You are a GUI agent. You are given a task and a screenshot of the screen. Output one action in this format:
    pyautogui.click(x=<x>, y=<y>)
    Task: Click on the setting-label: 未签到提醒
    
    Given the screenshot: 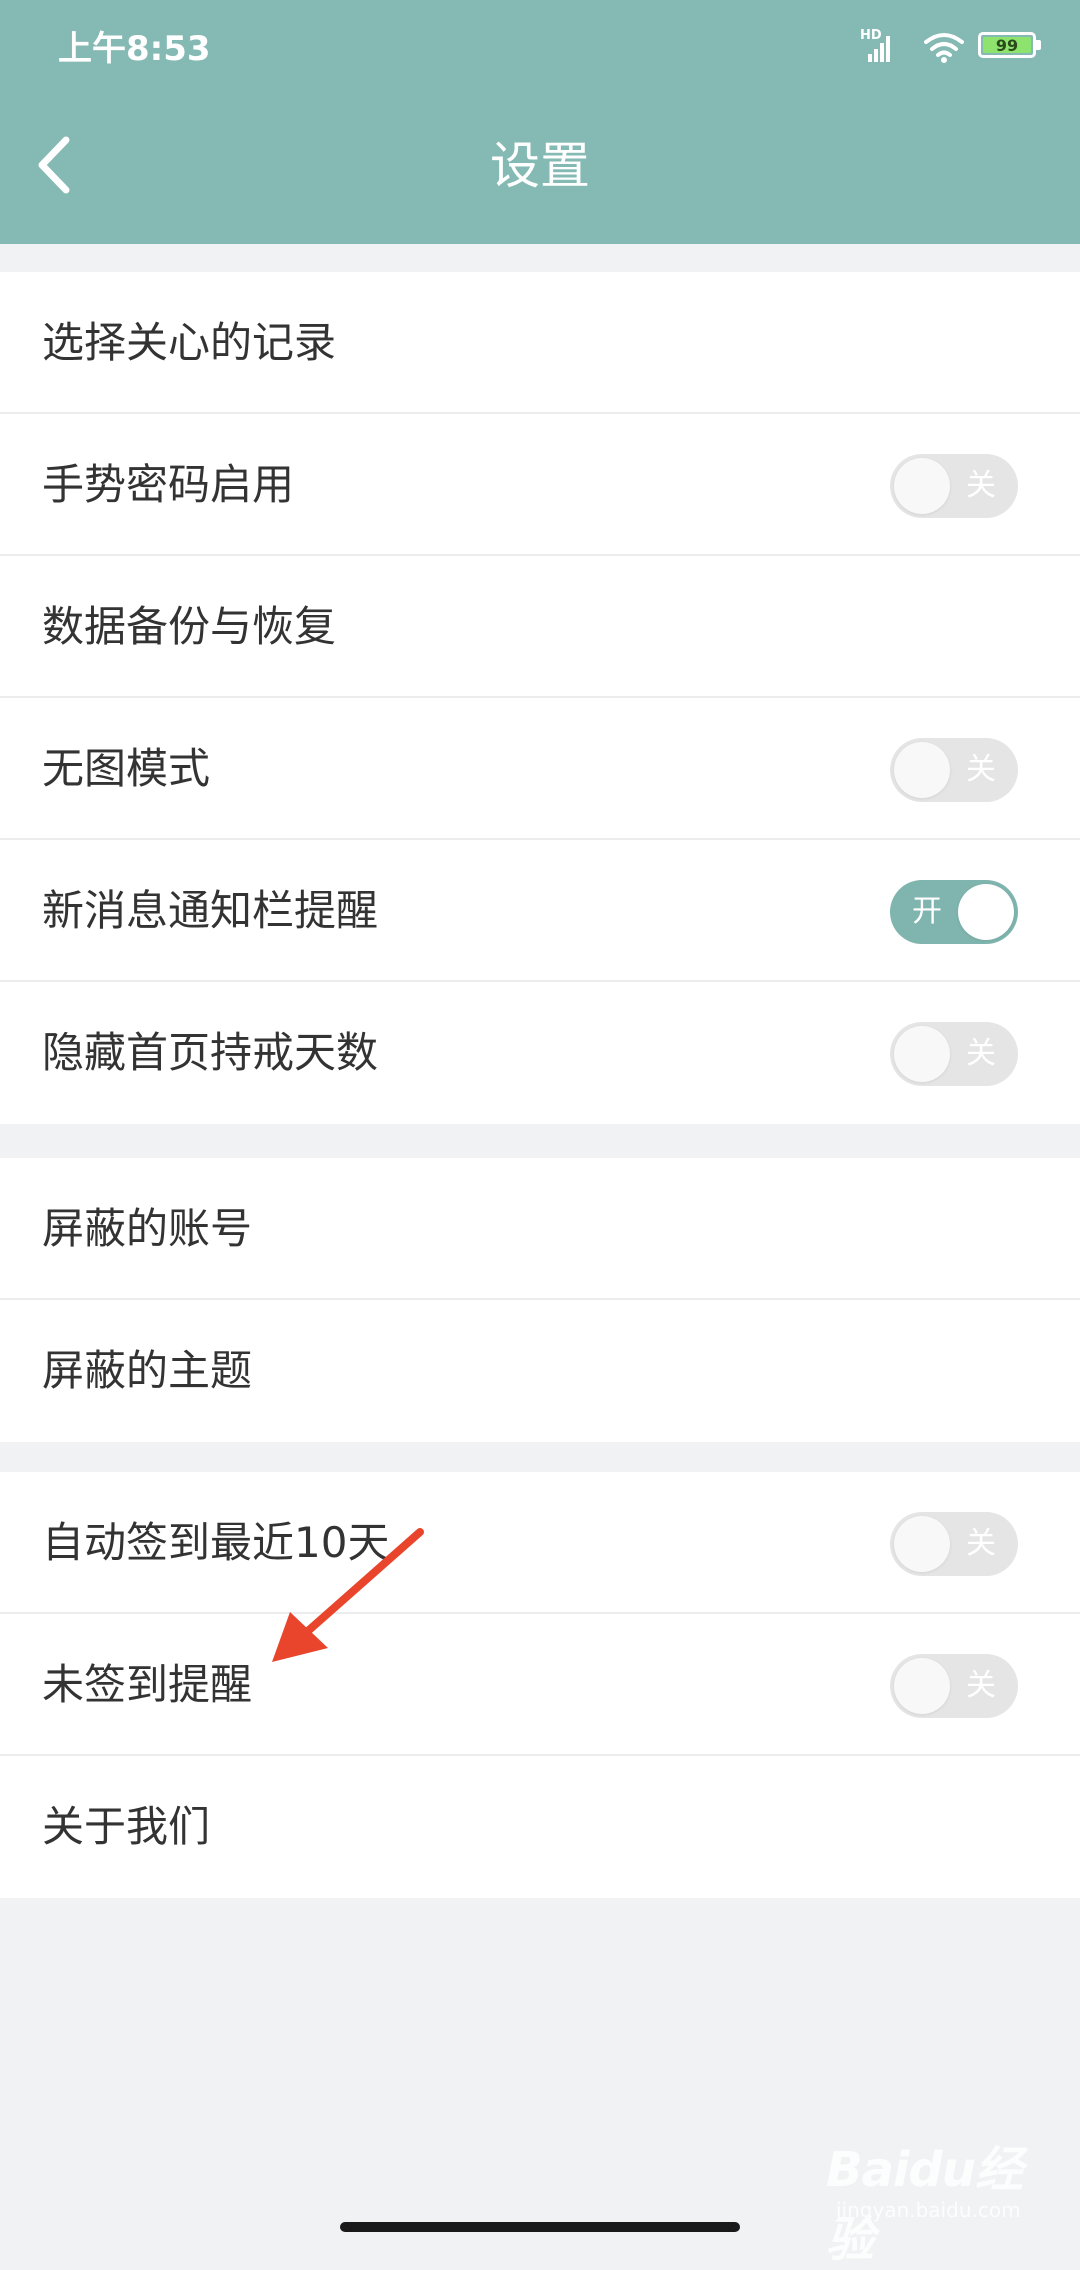 What is the action you would take?
    pyautogui.click(x=147, y=1684)
    